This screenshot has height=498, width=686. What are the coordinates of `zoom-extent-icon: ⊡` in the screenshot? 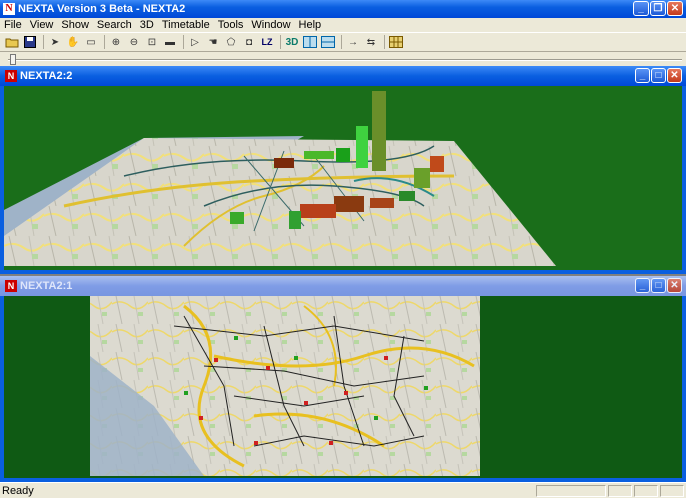 It's located at (152, 42).